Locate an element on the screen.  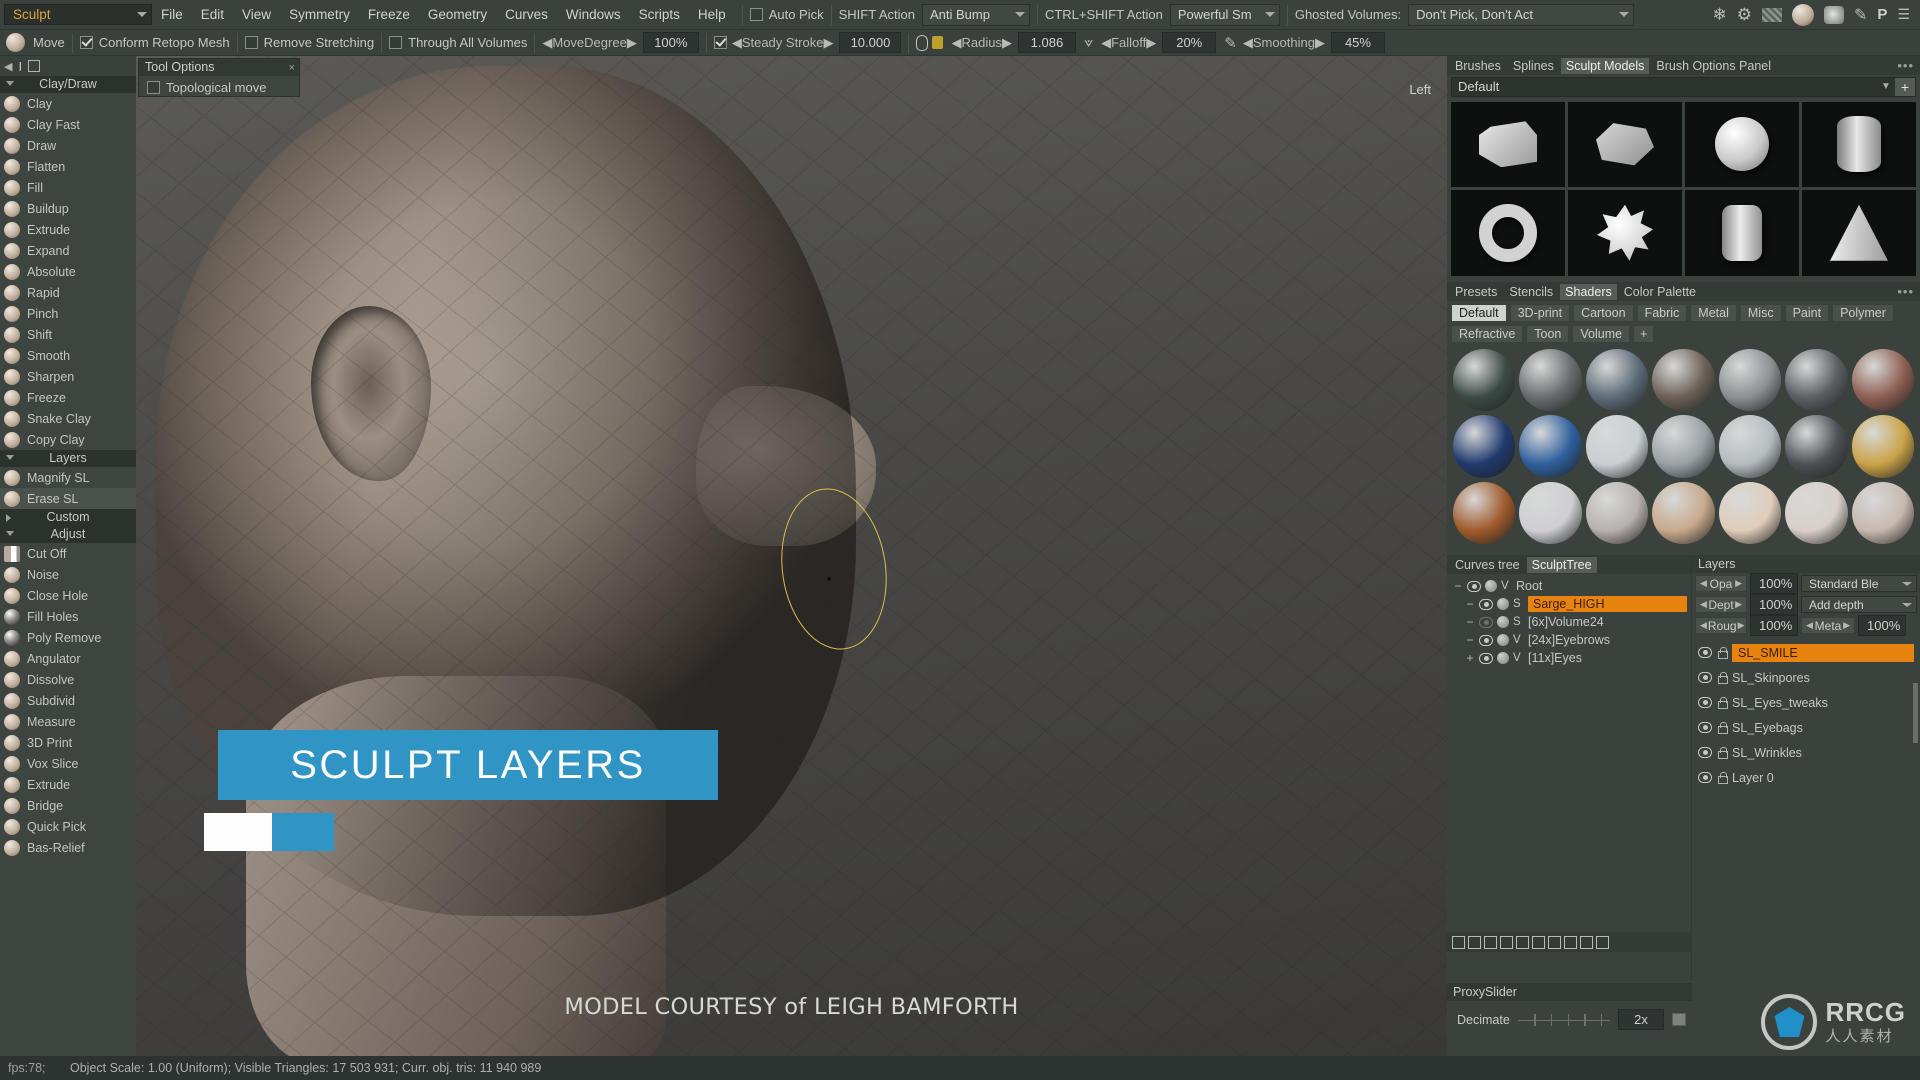
sculpt-tree-row: − S [6x]Volume24 is located at coordinates (1569, 622).